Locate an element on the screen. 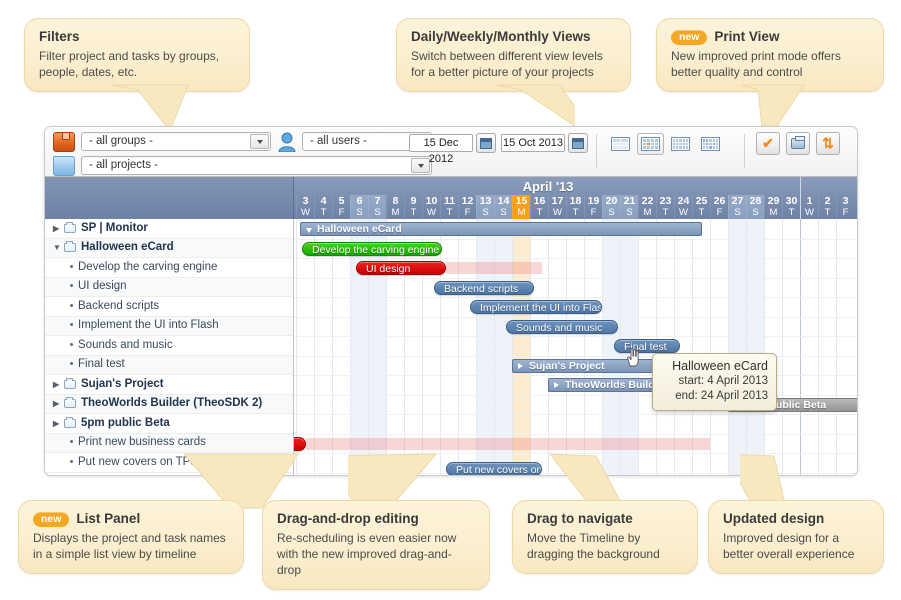 The width and height of the screenshot is (901, 600). day-number: 21 is located at coordinates (629, 201).